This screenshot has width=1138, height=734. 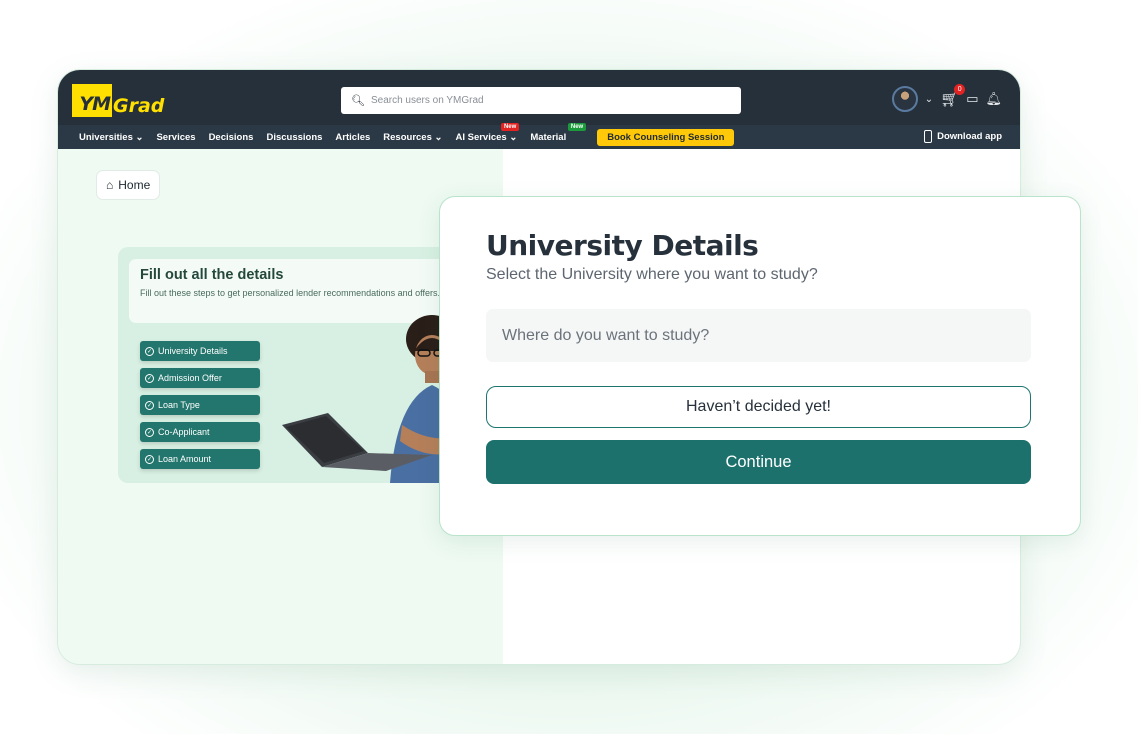 I want to click on book-counseling-button: Book Counseling Session, so click(x=666, y=137).